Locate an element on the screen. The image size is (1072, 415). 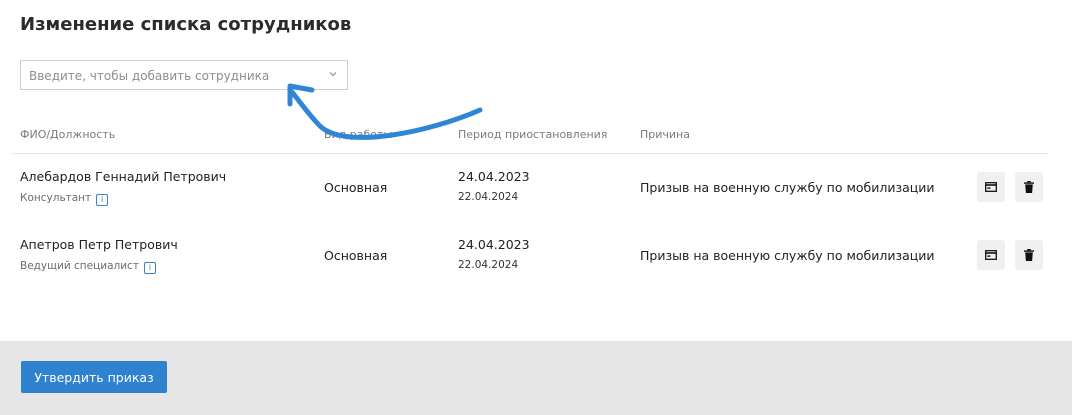
employee-name: Апетров Петр Петрович is located at coordinates (99, 244).